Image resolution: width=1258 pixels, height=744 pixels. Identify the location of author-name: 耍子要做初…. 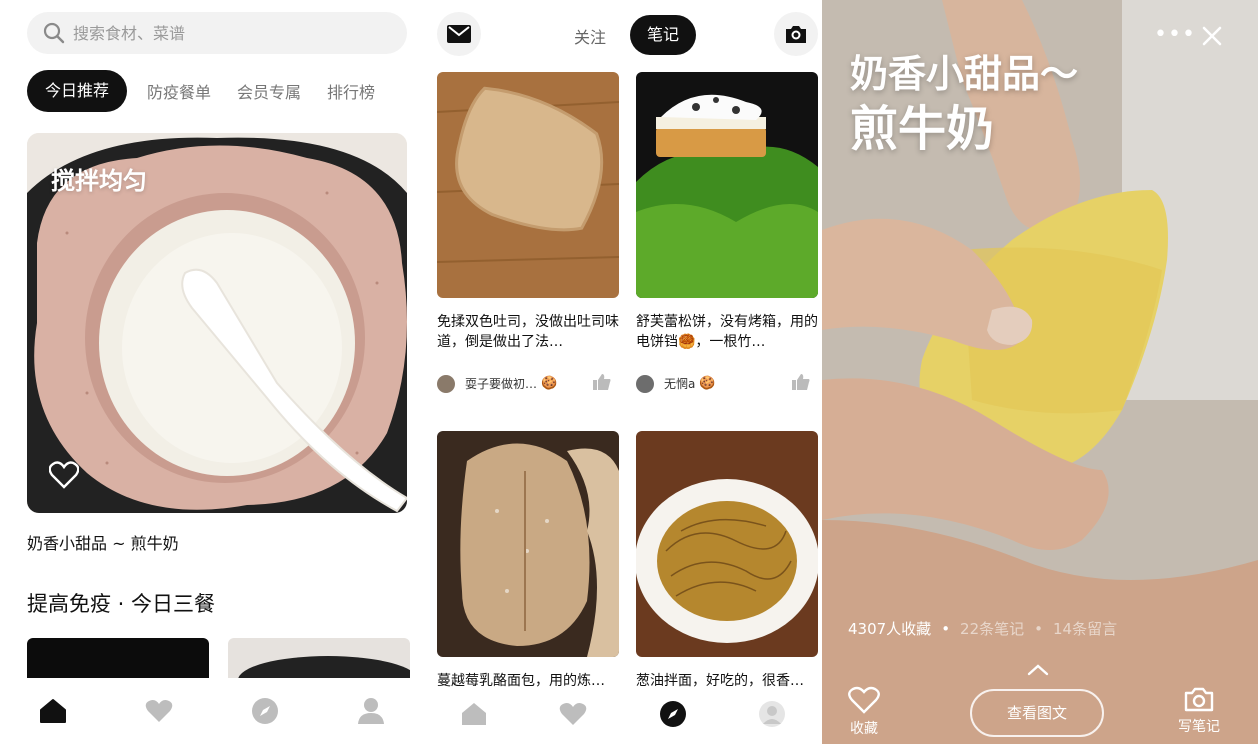
(501, 383).